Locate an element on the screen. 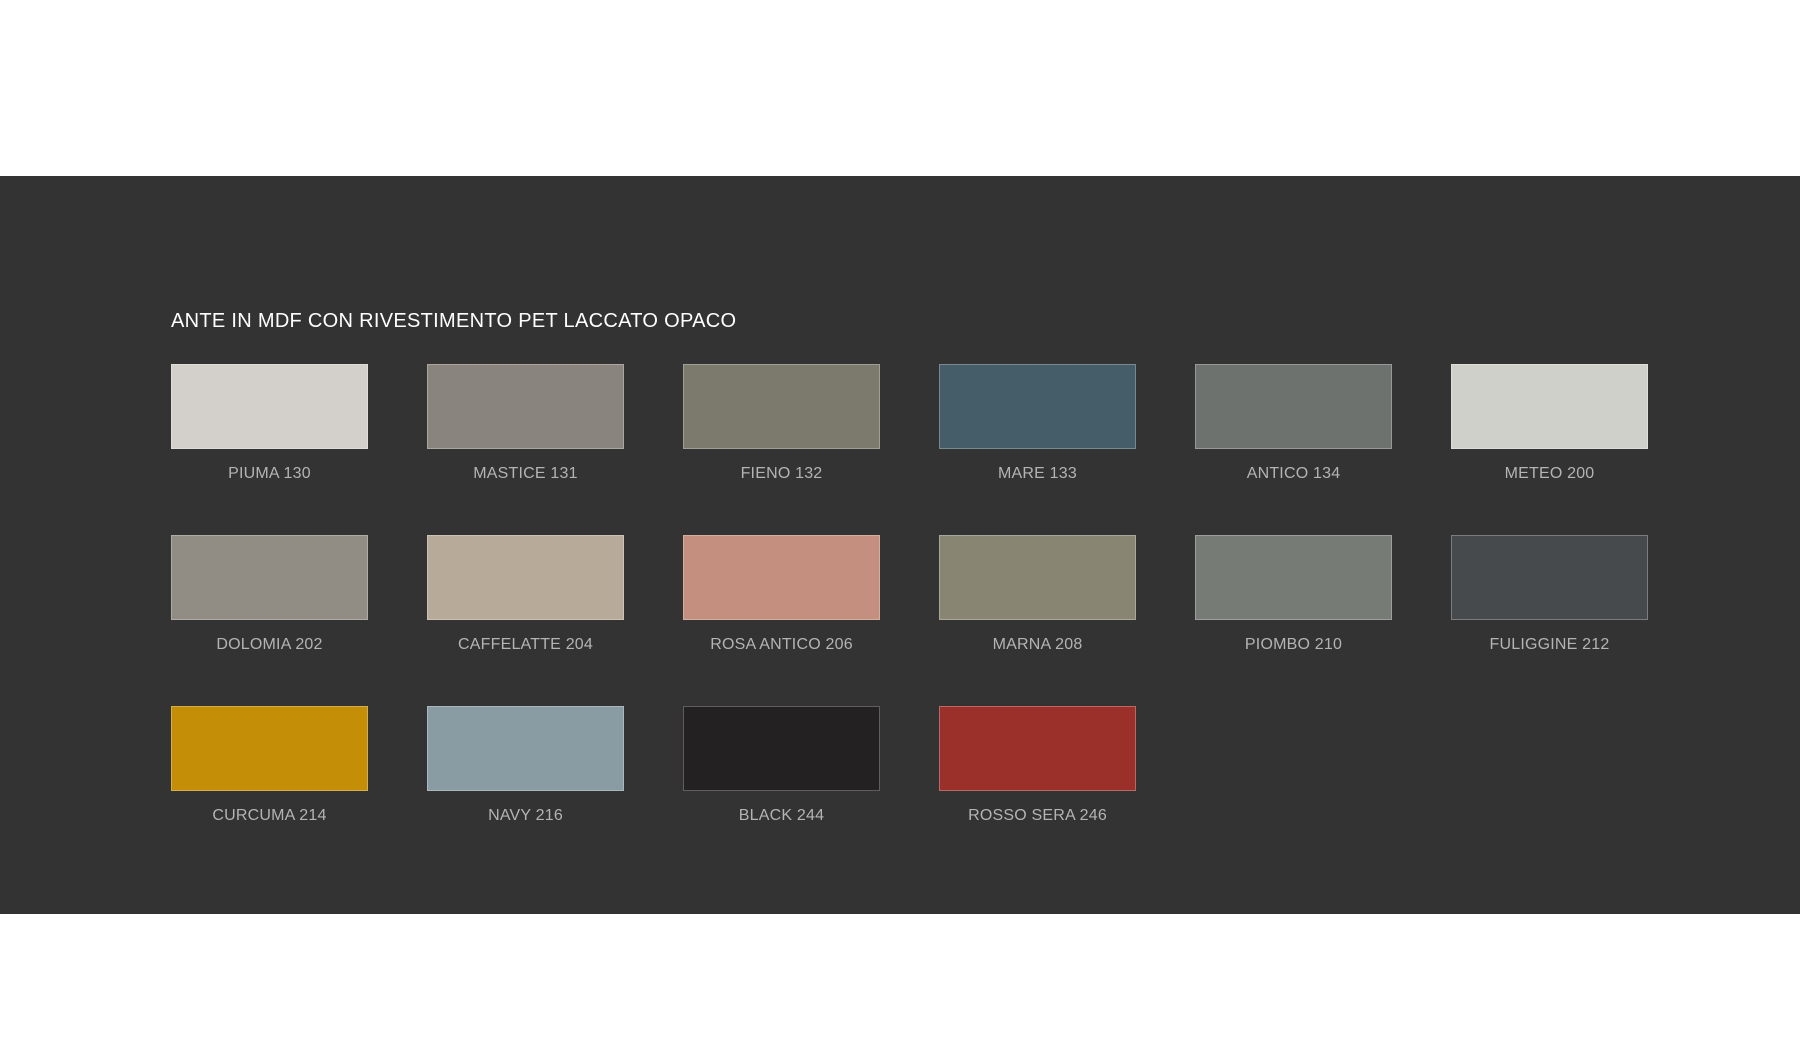 The width and height of the screenshot is (1800, 1050). swatch-label: FIENO 132 is located at coordinates (781, 473).